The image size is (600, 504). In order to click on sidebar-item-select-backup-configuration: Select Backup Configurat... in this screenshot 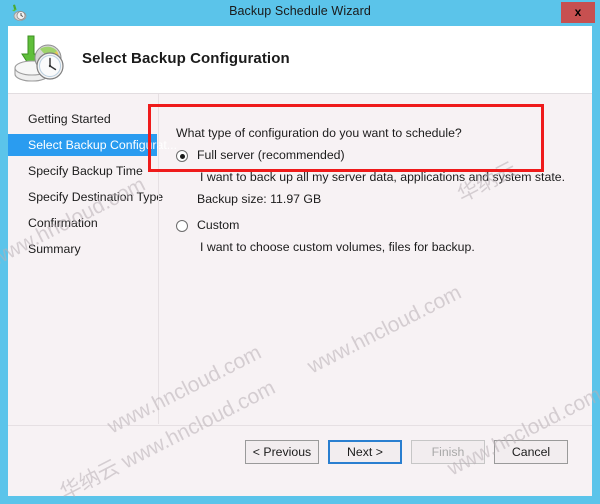, I will do `click(92, 145)`.